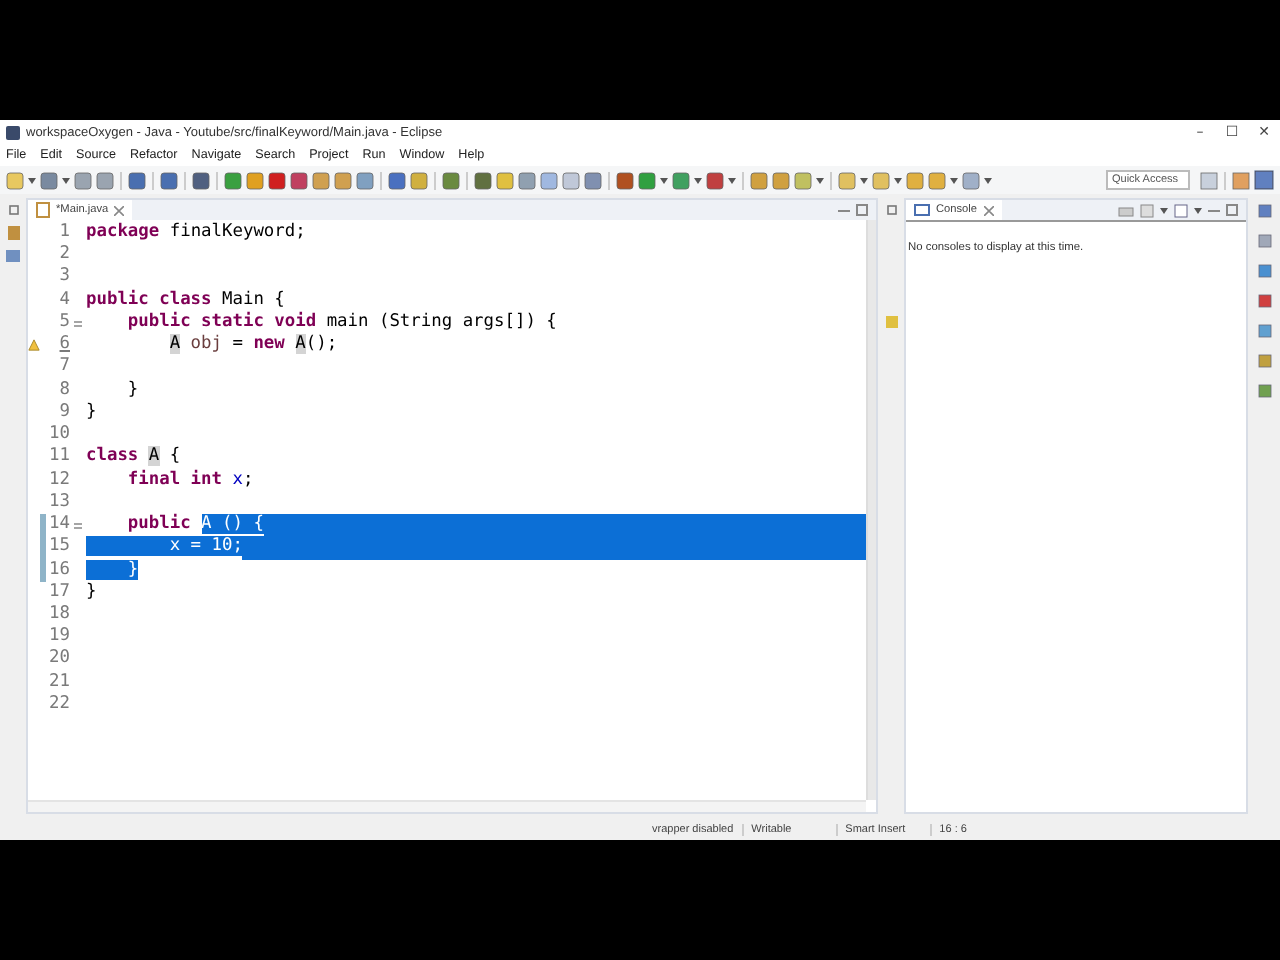 Image resolution: width=1280 pixels, height=960 pixels. What do you see at coordinates (63, 255) in the screenshot?
I see `line-number: 2` at bounding box center [63, 255].